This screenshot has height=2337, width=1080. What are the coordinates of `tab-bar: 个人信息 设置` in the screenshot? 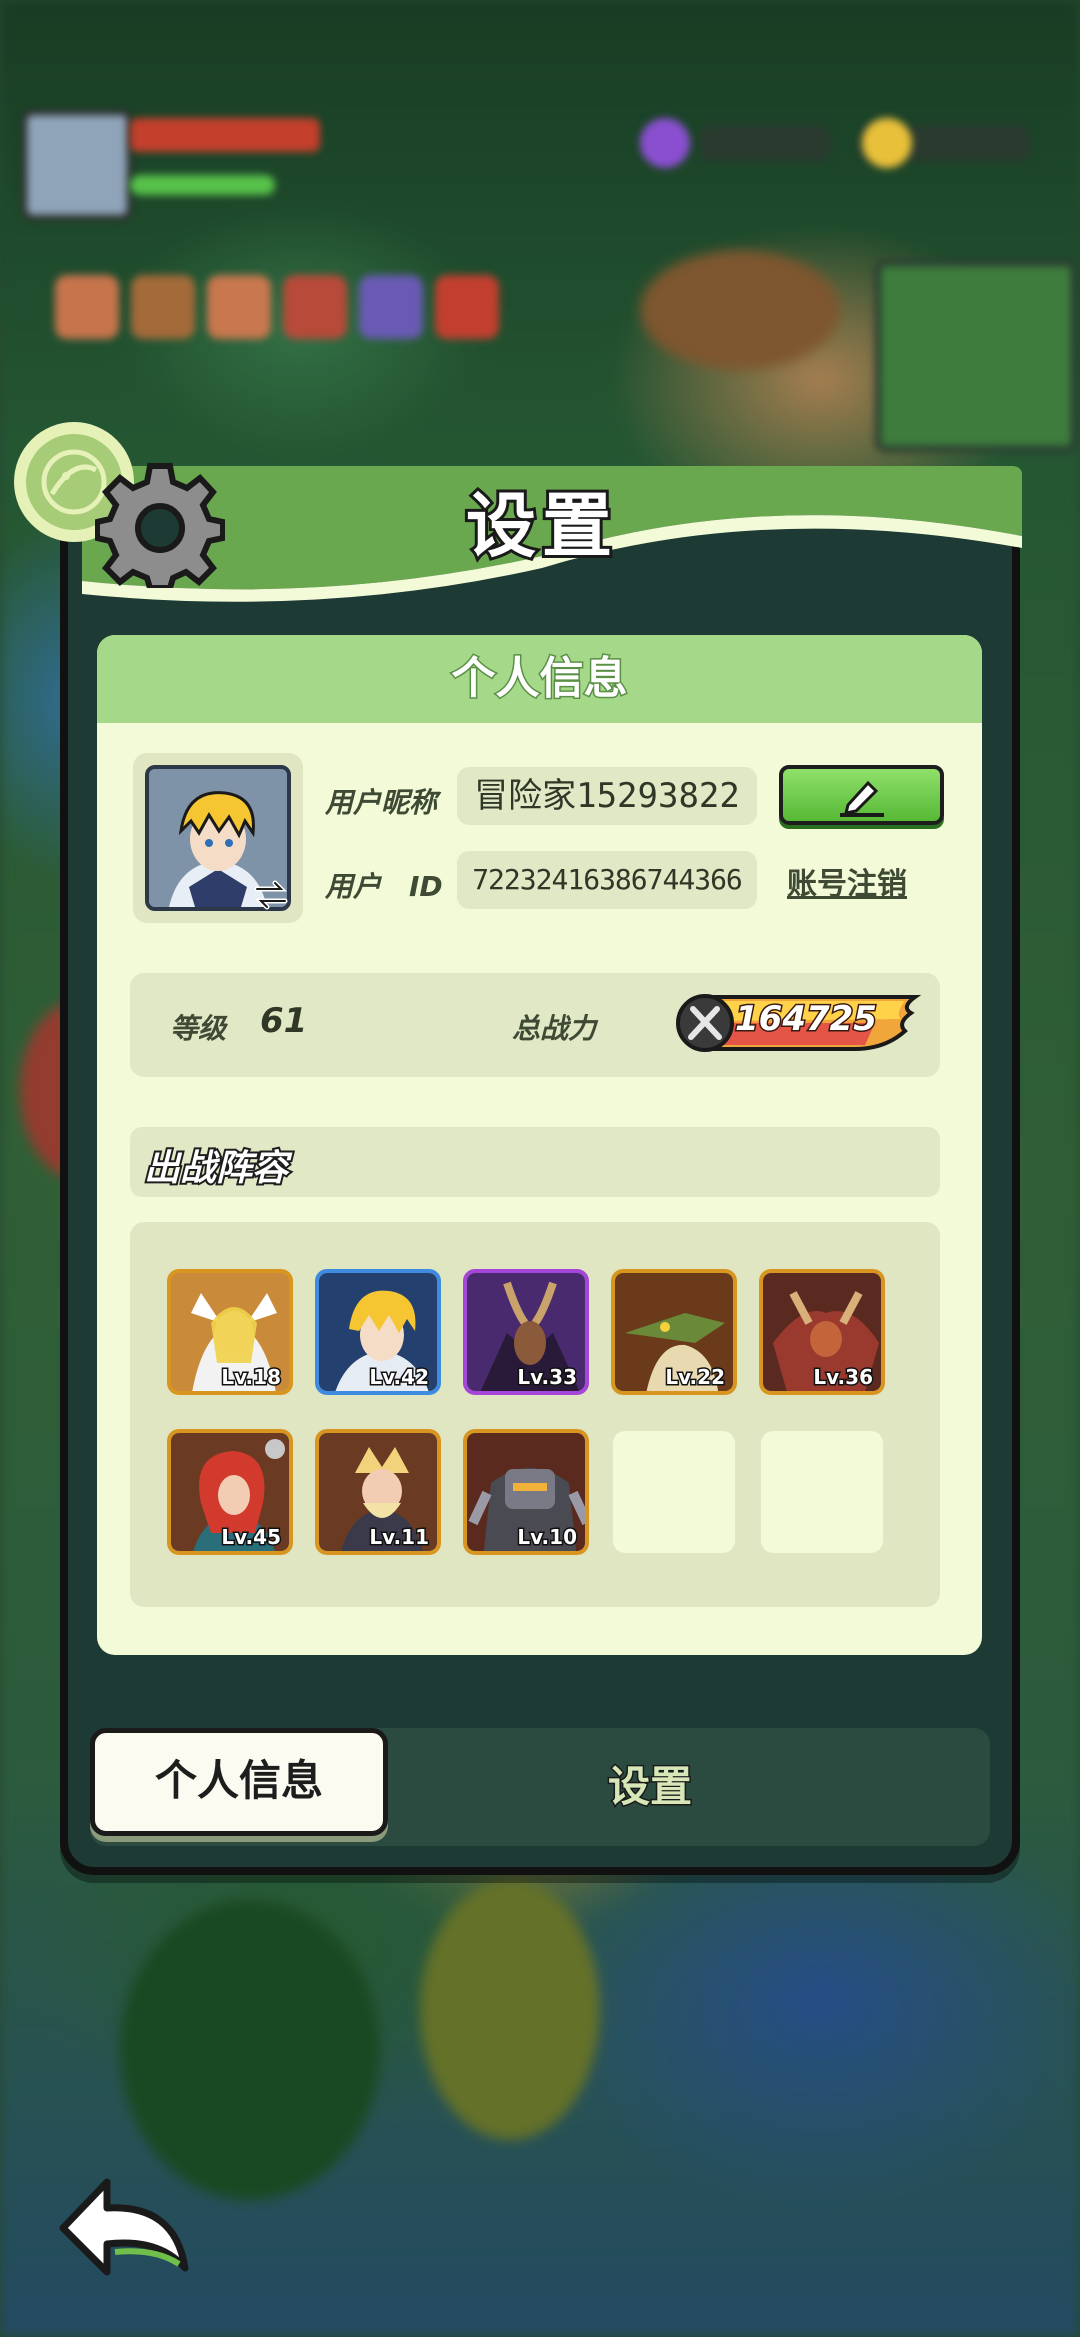 It's located at (540, 1787).